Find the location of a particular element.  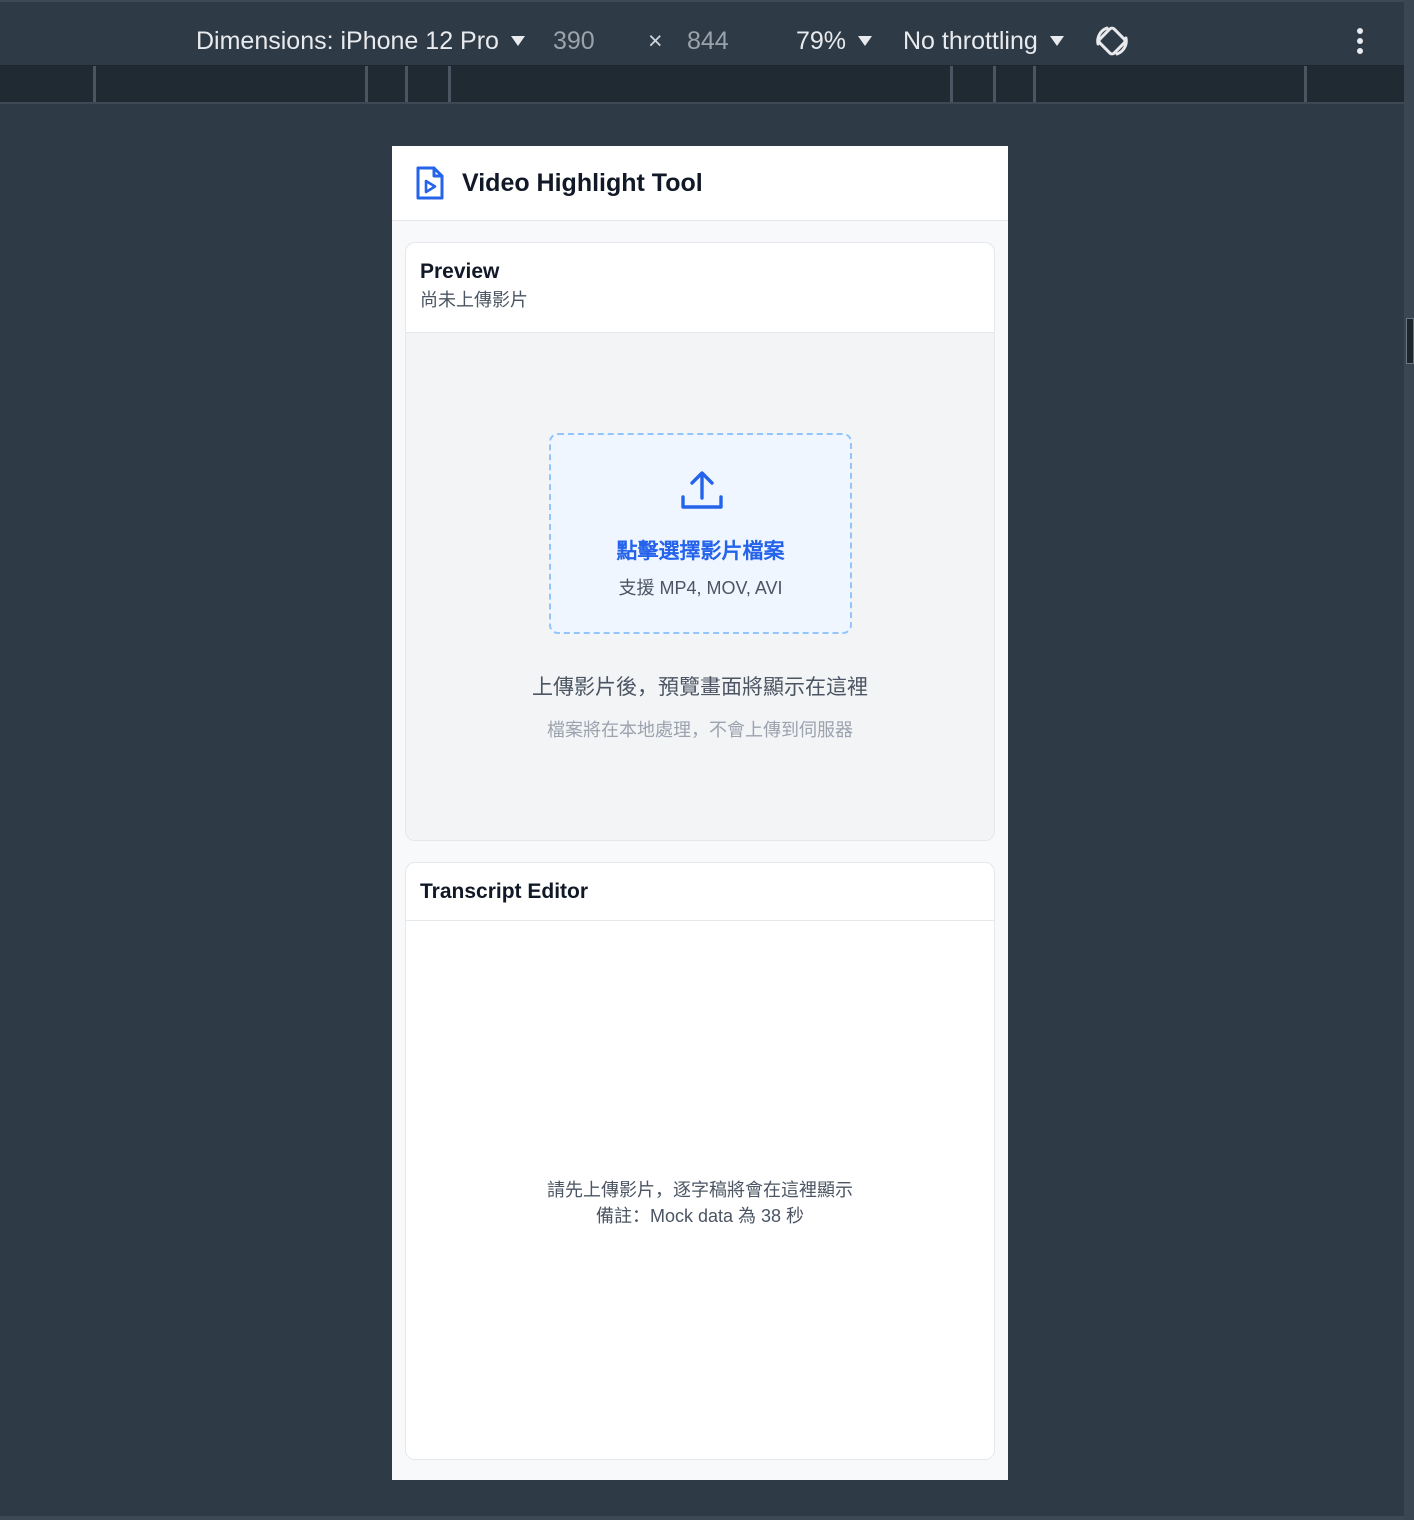

preview-privacy-note: 檔案將在本地處理，不會上傳到伺服器 is located at coordinates (700, 730).